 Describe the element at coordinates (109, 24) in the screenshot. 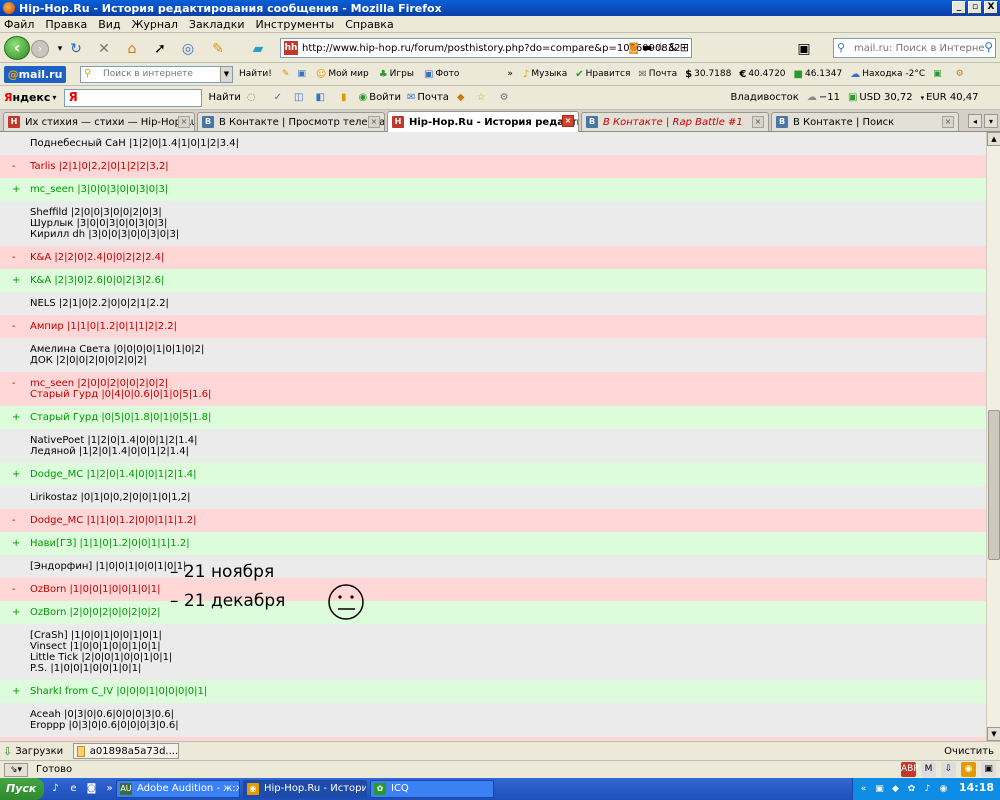

I see `menu-view: Вид` at that location.